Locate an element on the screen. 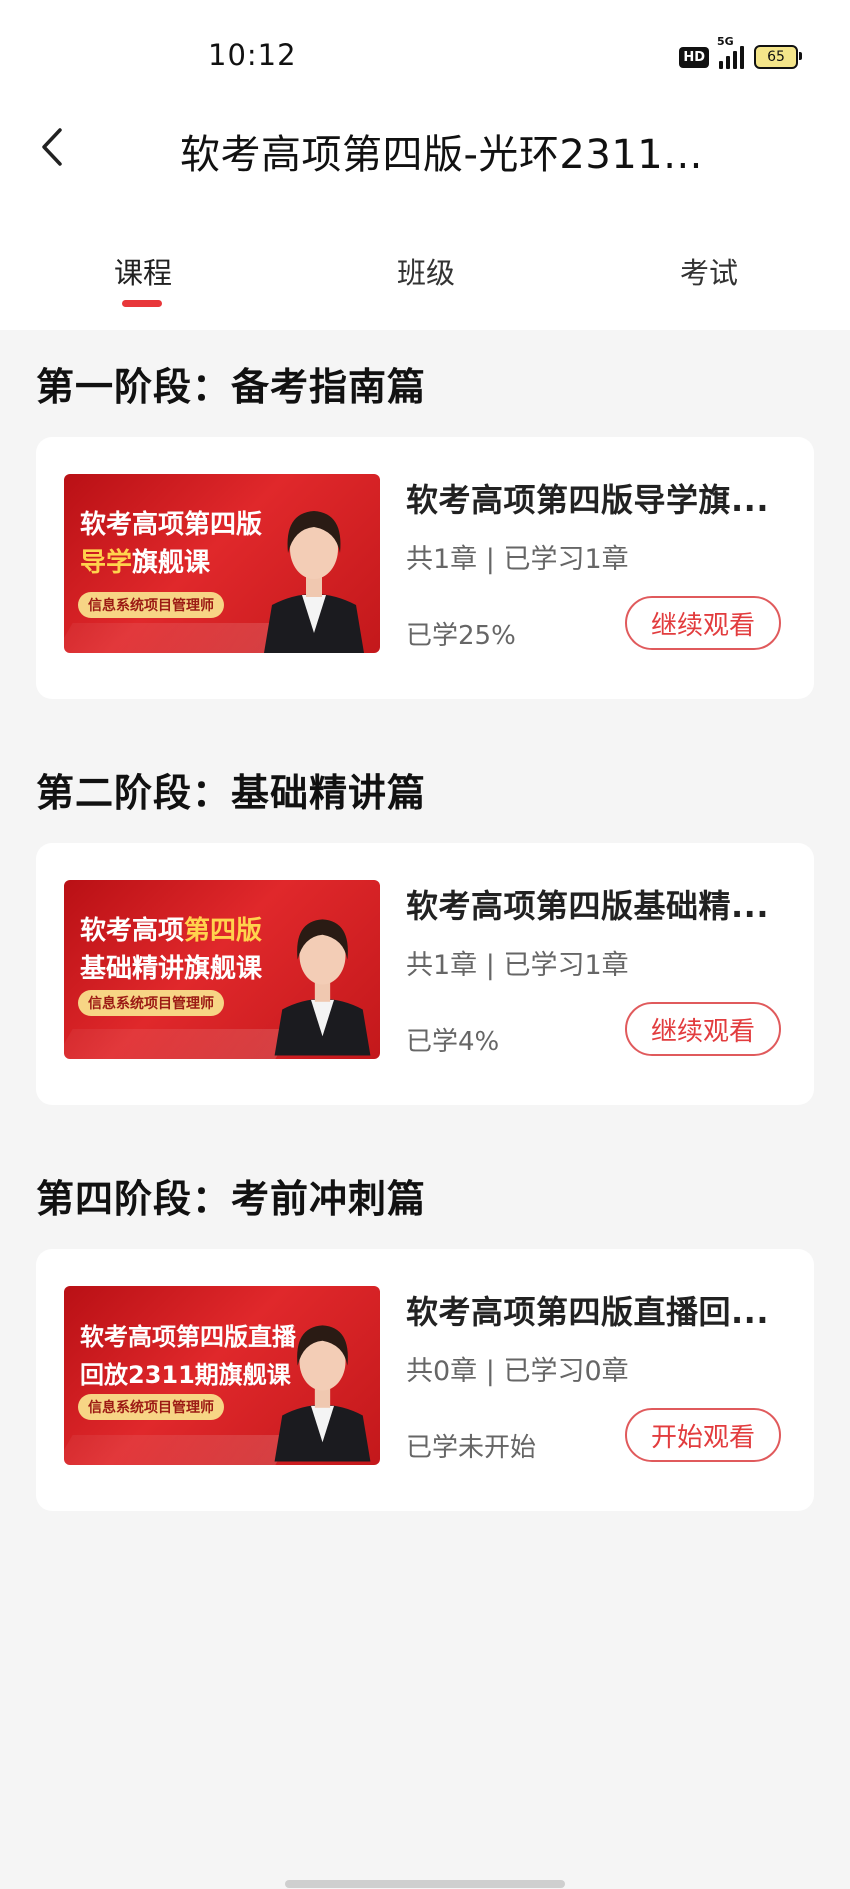 The image size is (850, 1889). thumbnail-text: 软考高项第四版直播 回放2311期旗舰课 is located at coordinates (188, 1356).